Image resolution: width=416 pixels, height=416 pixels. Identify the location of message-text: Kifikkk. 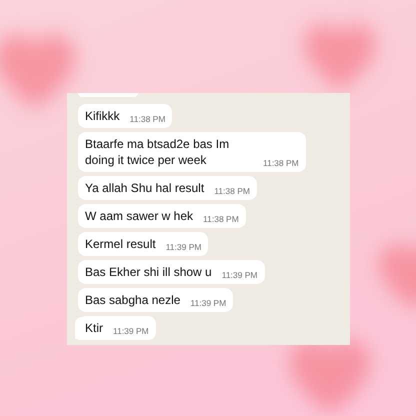
(102, 116).